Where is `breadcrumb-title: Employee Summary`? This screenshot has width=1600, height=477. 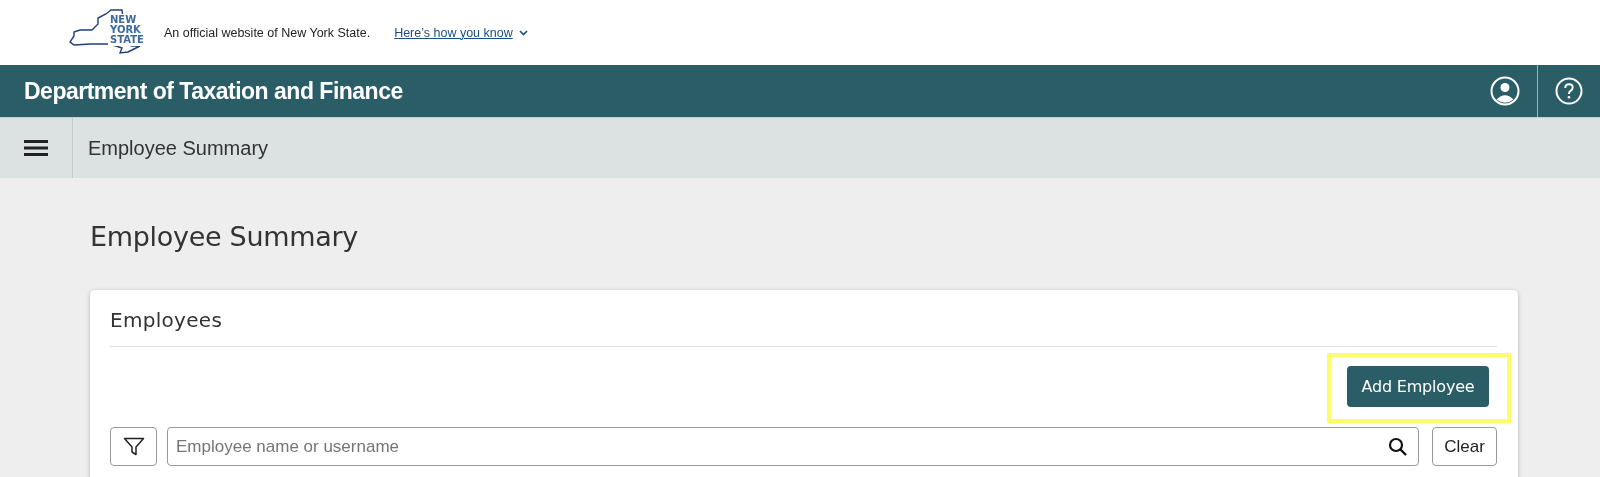
breadcrumb-title: Employee Summary is located at coordinates (178, 148).